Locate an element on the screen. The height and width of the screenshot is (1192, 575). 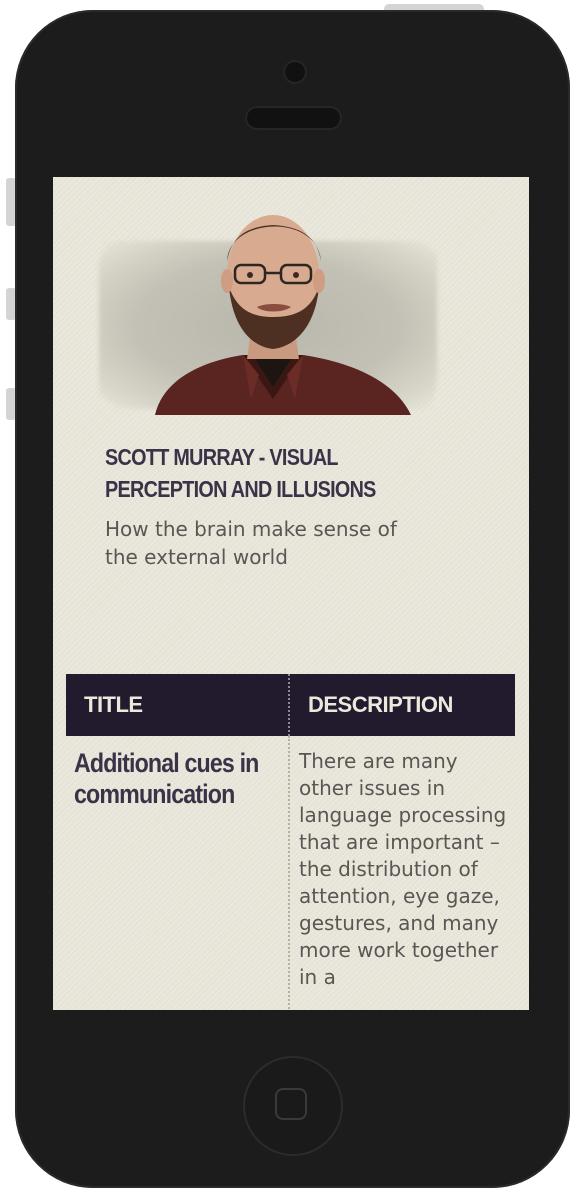
earpiece-speaker is located at coordinates (293, 118).